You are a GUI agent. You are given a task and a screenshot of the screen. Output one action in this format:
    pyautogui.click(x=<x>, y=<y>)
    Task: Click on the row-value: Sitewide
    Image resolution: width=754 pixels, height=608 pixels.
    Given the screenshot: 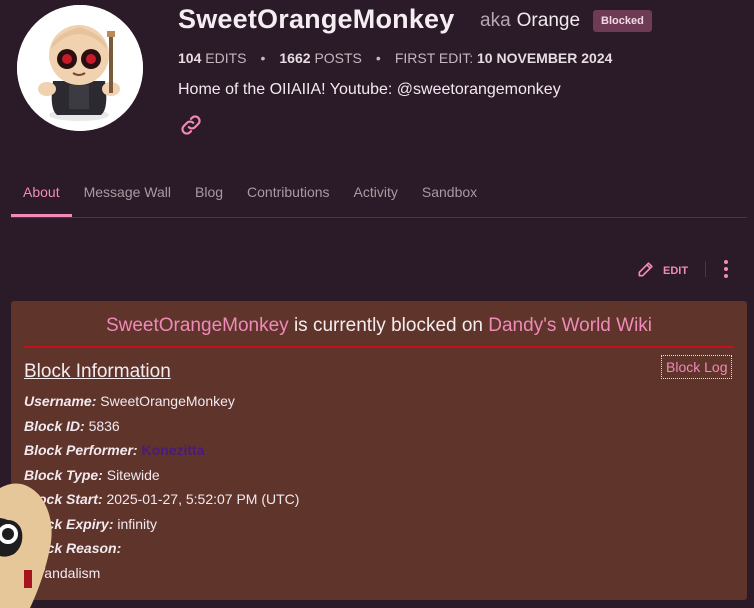 What is the action you would take?
    pyautogui.click(x=133, y=475)
    